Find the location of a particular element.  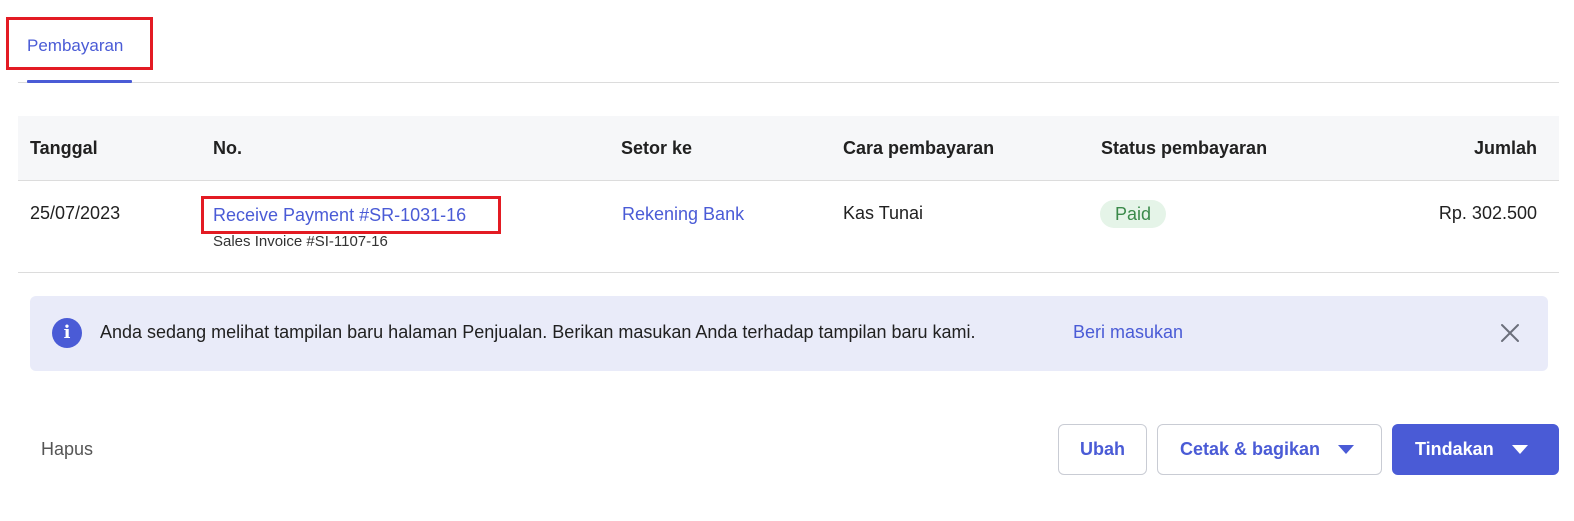

actions-button: Tindakan is located at coordinates (1475, 449).